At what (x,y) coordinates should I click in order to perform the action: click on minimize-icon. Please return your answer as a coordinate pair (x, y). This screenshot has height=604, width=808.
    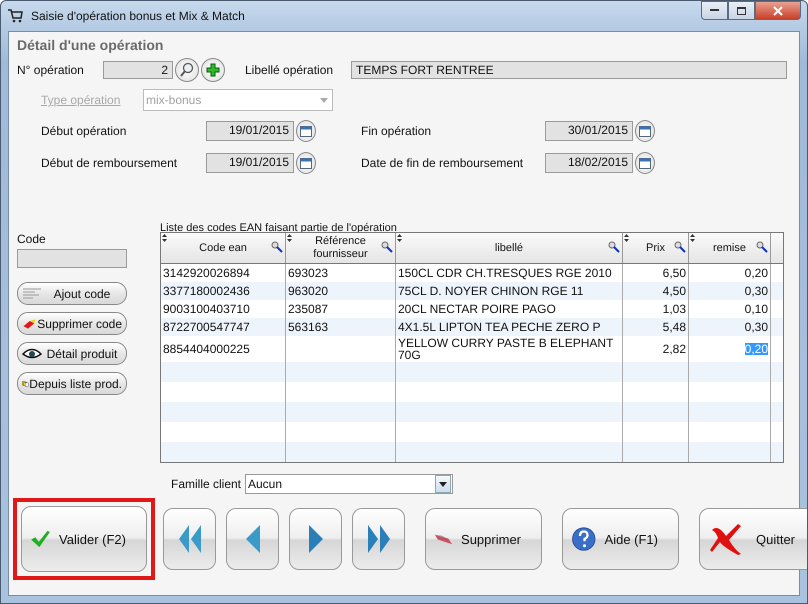
    Looking at the image, I should click on (714, 10).